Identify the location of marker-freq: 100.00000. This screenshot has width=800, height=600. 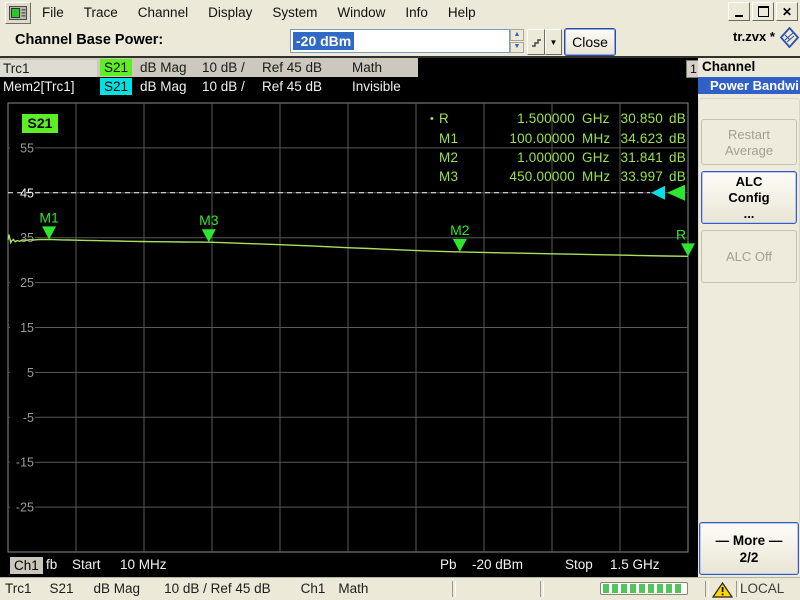
(542, 138).